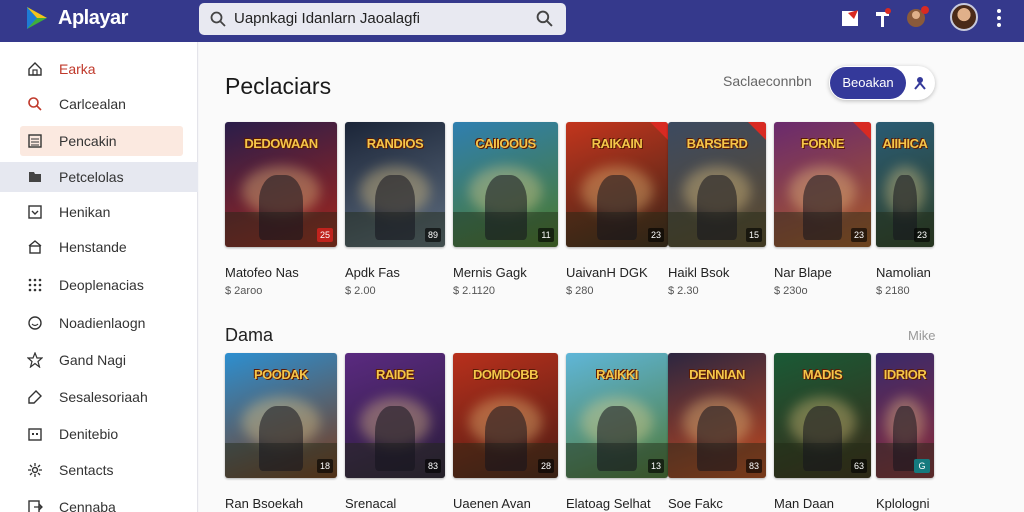 This screenshot has width=1024, height=512. What do you see at coordinates (859, 466) in the screenshot?
I see `cover-badge: 63` at bounding box center [859, 466].